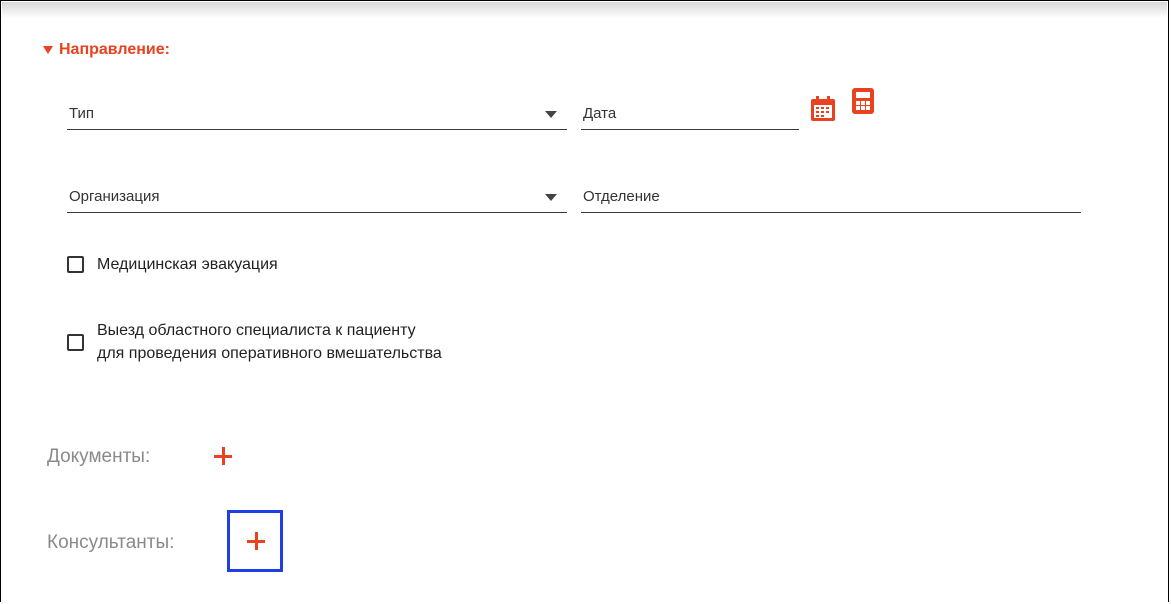 The height and width of the screenshot is (604, 1171). What do you see at coordinates (831, 197) in the screenshot?
I see `department-field: Отделение` at bounding box center [831, 197].